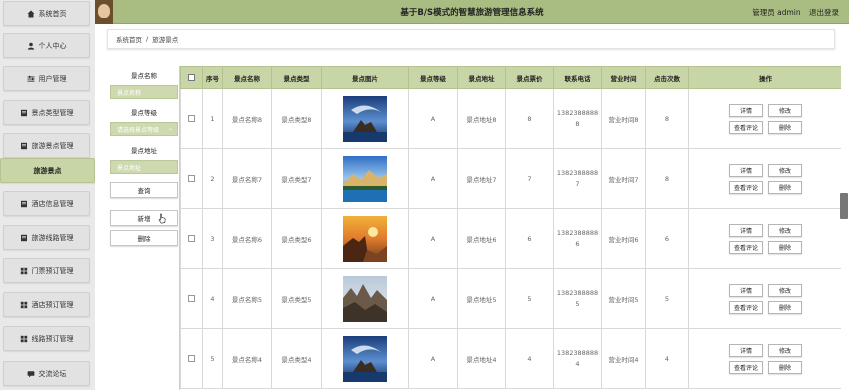  Describe the element at coordinates (296, 358) in the screenshot. I see `row-type: 景点类型4` at that location.